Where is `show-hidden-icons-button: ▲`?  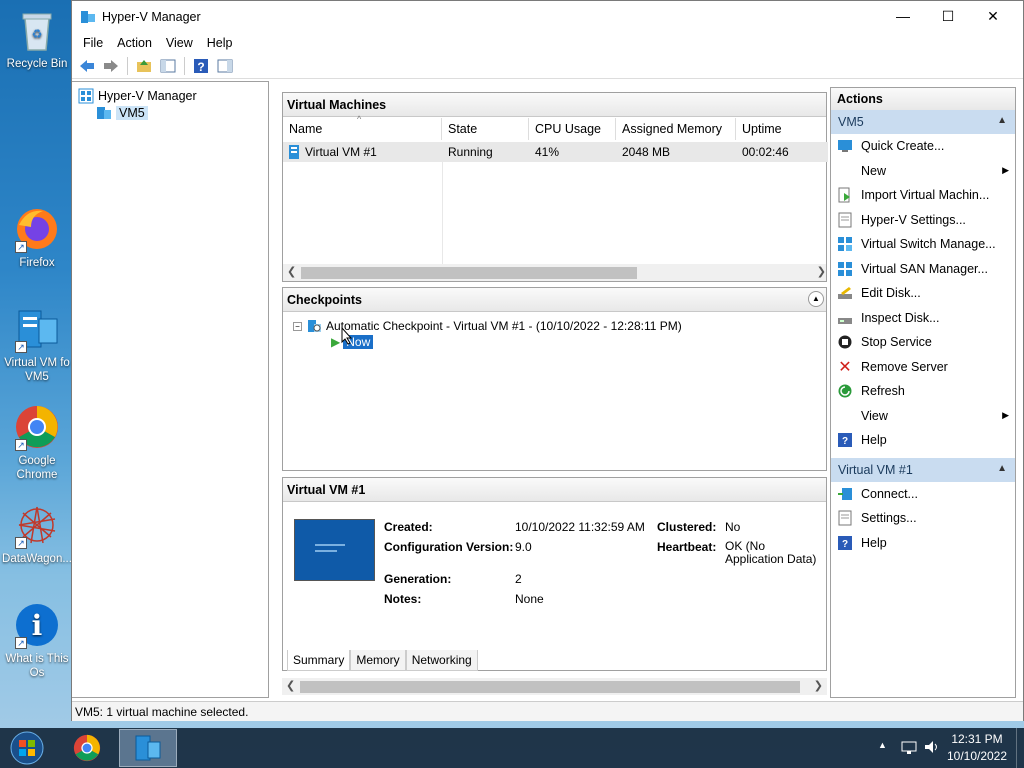 show-hidden-icons-button: ▲ is located at coordinates (882, 745).